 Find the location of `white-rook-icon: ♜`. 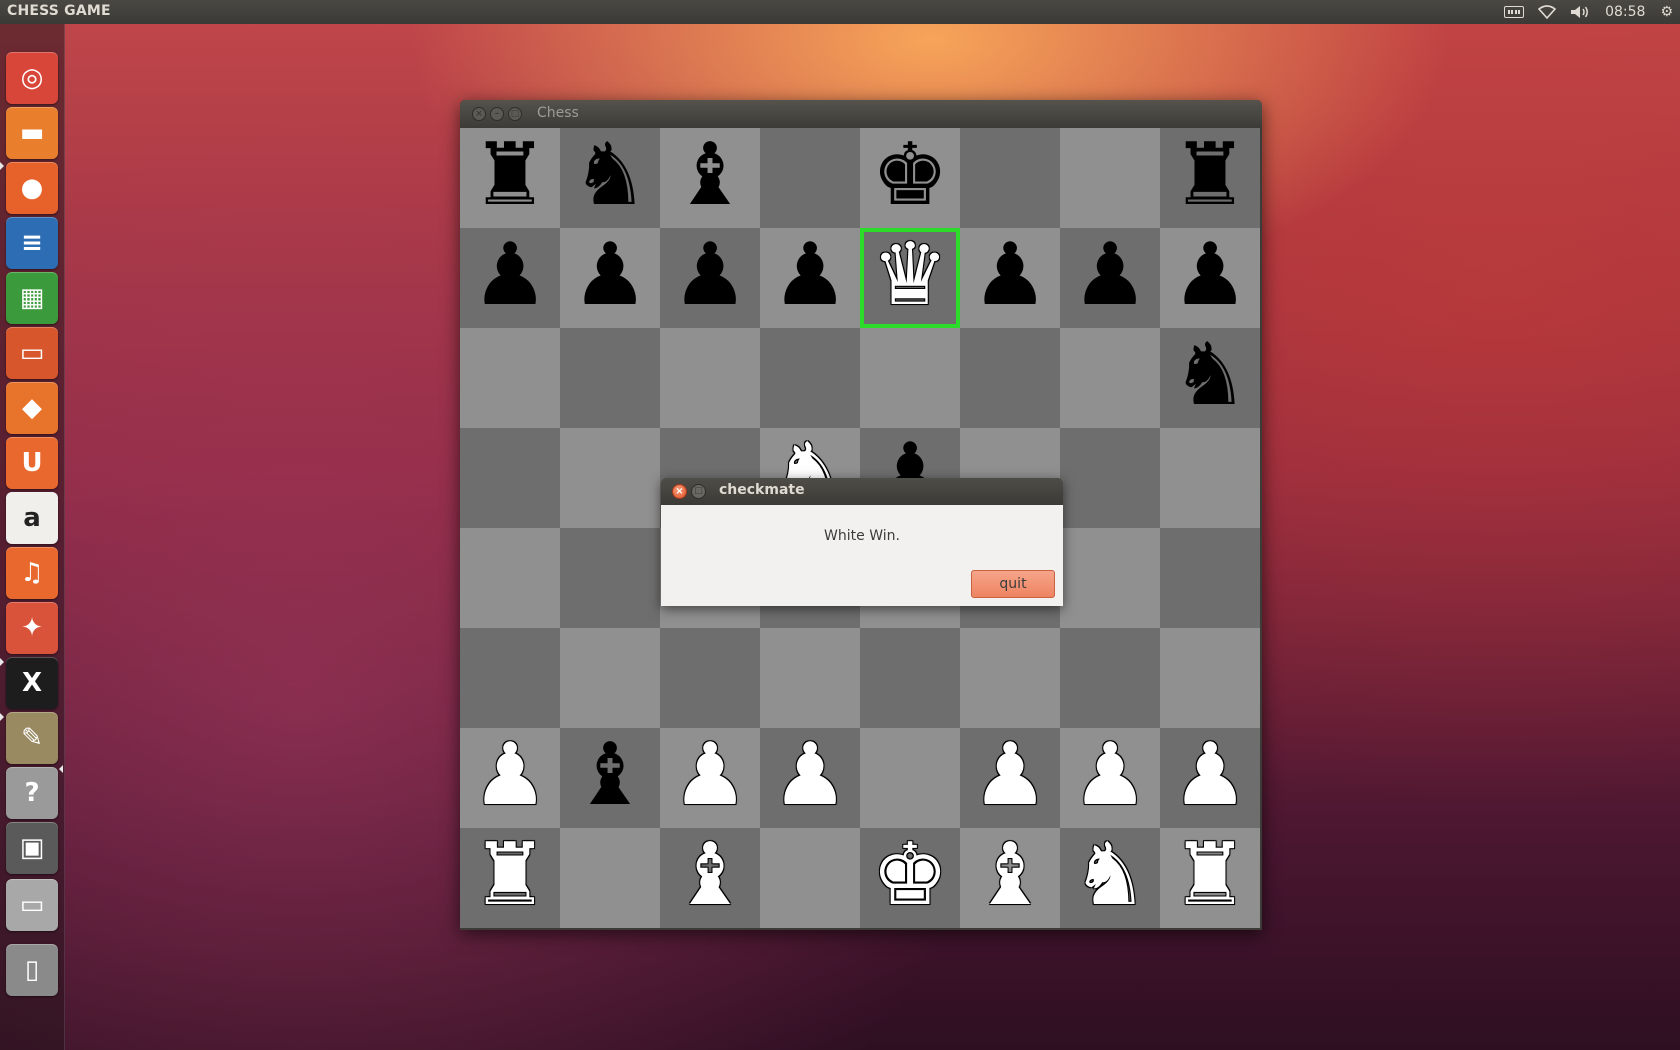

white-rook-icon: ♜ is located at coordinates (509, 875).